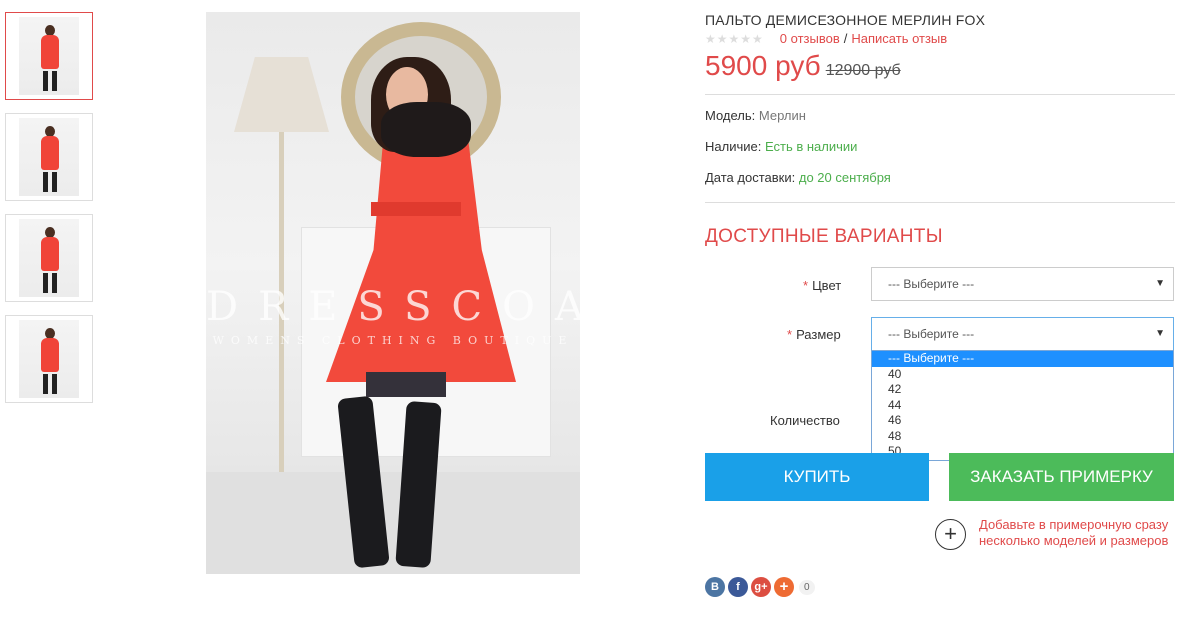  Describe the element at coordinates (817, 477) in the screenshot. I see `buy-button: КУПИТЬ` at that location.